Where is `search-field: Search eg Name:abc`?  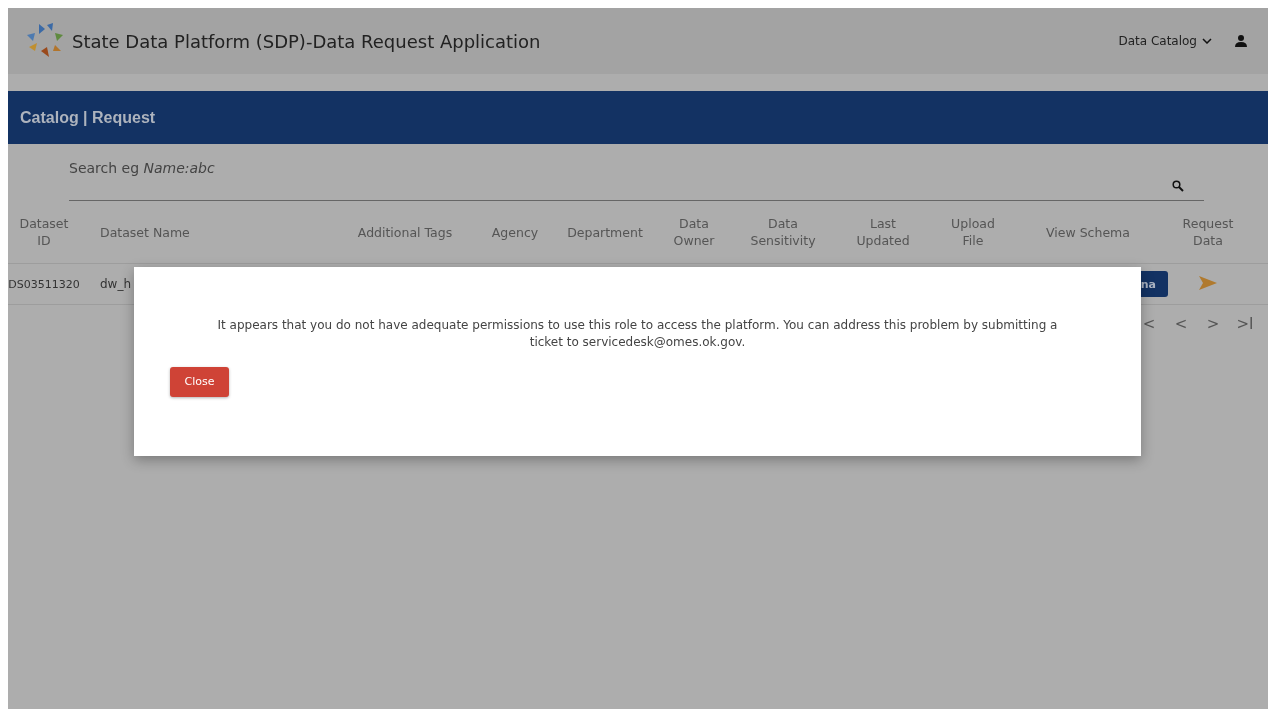
search-field: Search eg Name:abc is located at coordinates (636, 179).